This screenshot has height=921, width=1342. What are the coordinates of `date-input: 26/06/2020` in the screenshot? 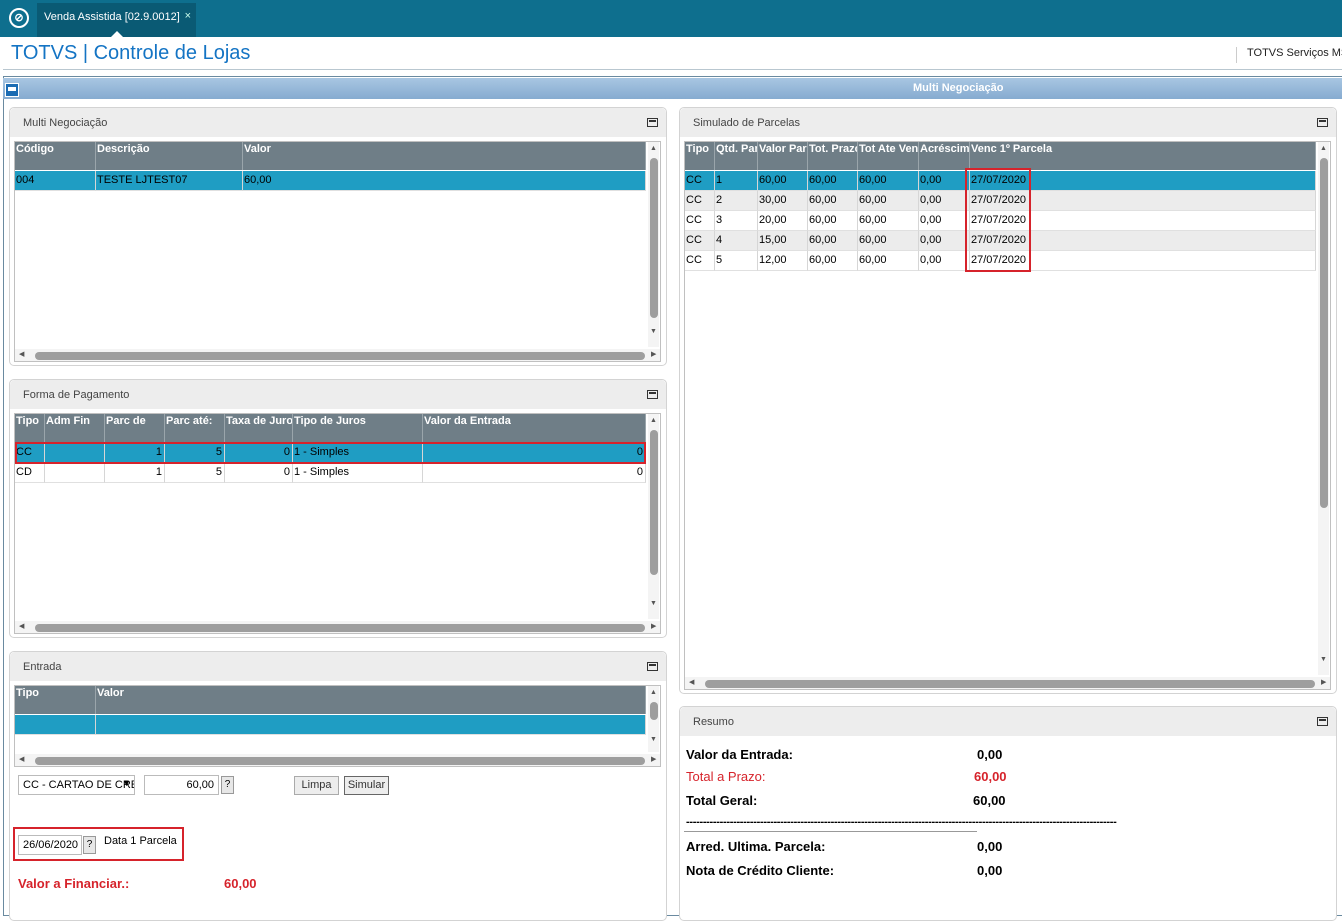 It's located at (50, 845).